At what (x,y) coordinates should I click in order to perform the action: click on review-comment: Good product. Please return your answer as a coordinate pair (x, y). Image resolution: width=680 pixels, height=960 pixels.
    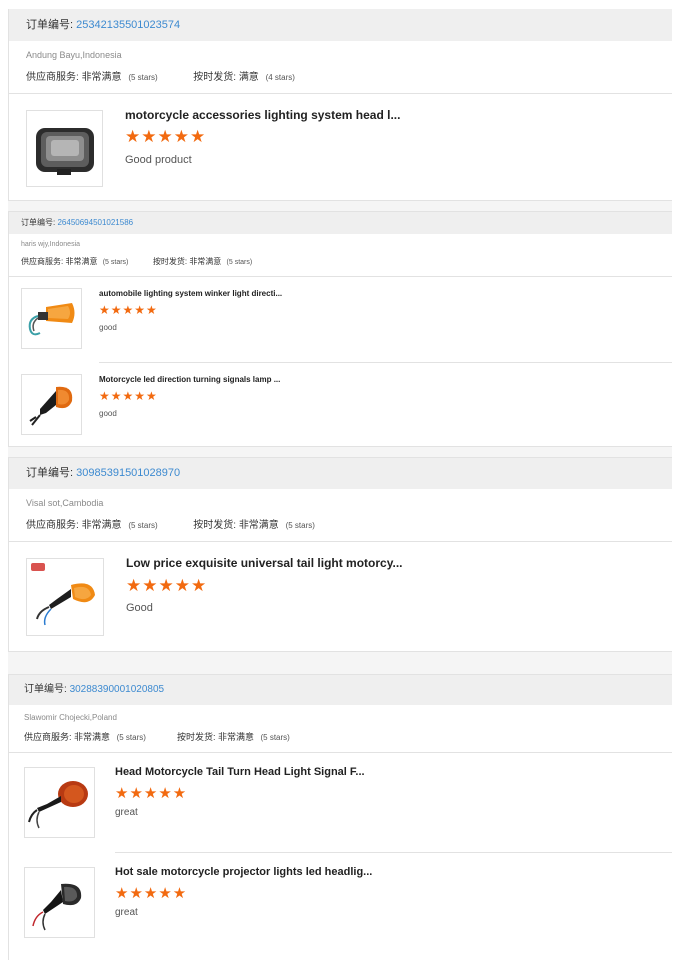
    Looking at the image, I should click on (158, 160).